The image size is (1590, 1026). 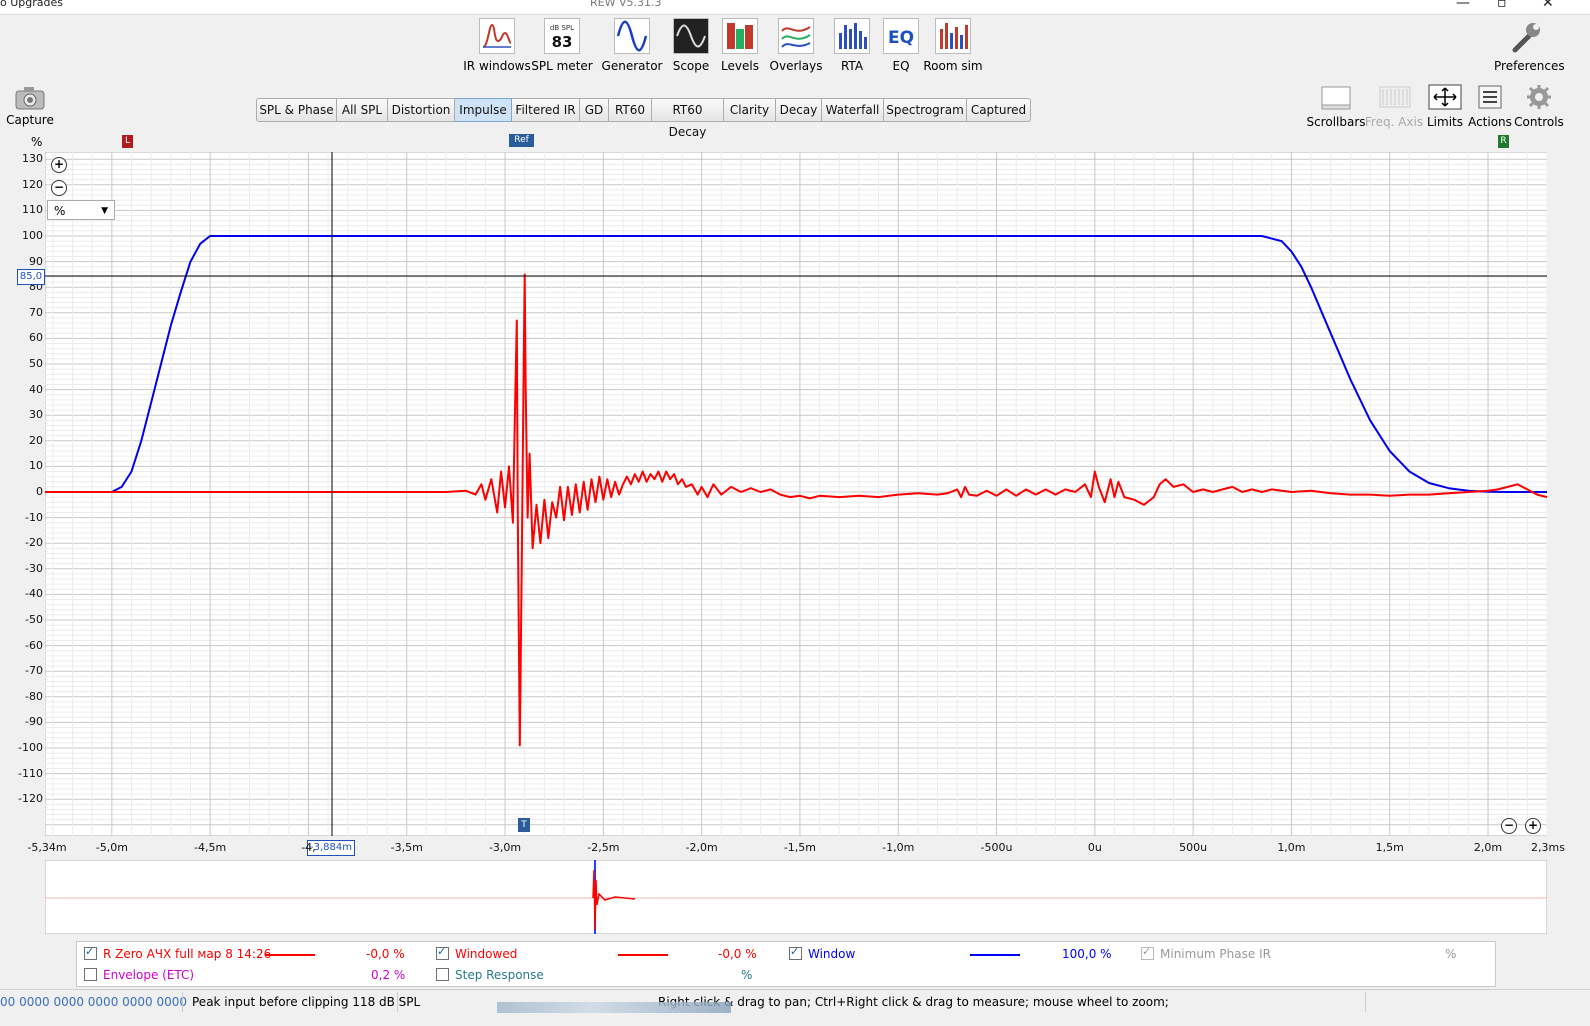 What do you see at coordinates (632, 36) in the screenshot?
I see `generator-icon` at bounding box center [632, 36].